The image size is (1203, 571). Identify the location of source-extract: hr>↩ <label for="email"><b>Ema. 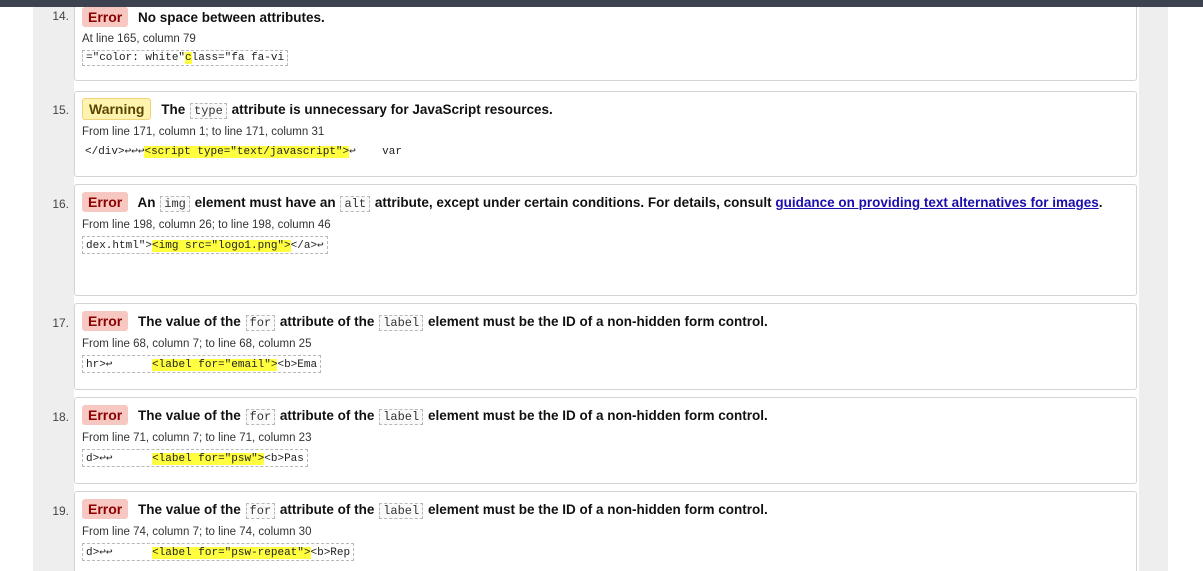
(202, 364).